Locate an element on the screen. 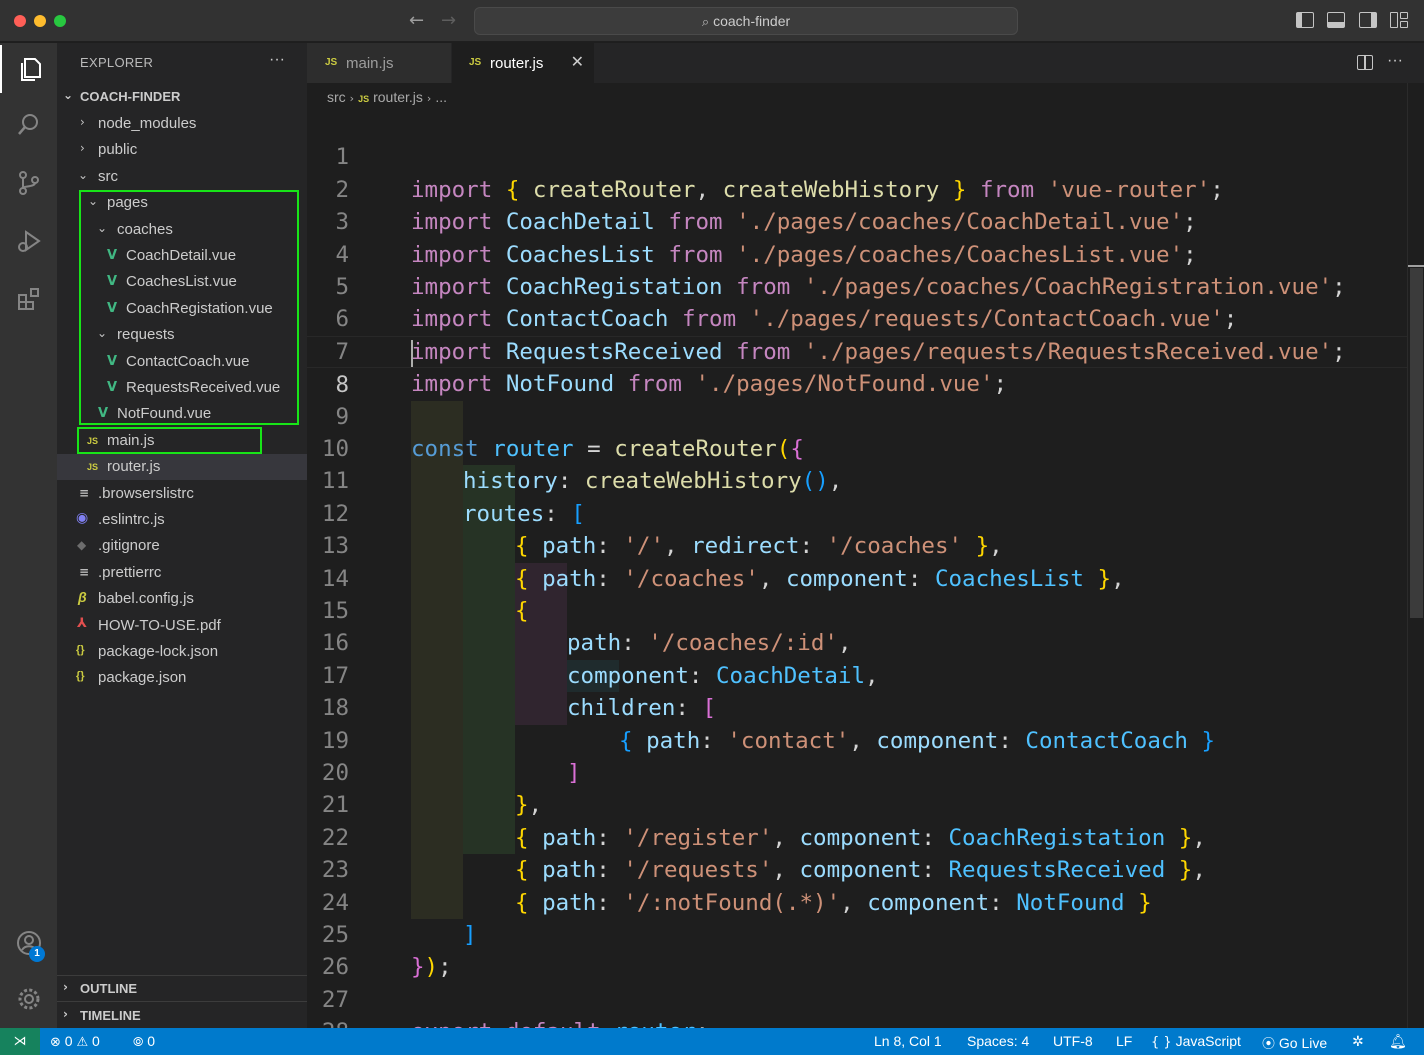 This screenshot has width=1424, height=1055. forward-arrow-icon: → is located at coordinates (448, 20).